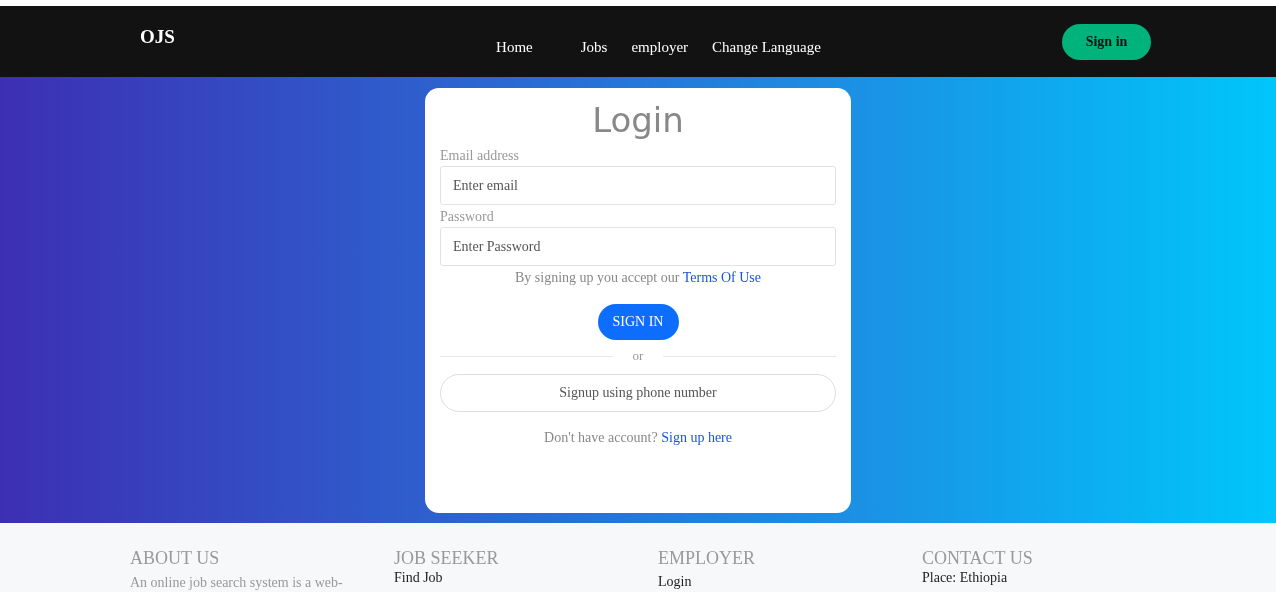 This screenshot has width=1276, height=592. What do you see at coordinates (660, 47) in the screenshot?
I see `nav-link: employer` at bounding box center [660, 47].